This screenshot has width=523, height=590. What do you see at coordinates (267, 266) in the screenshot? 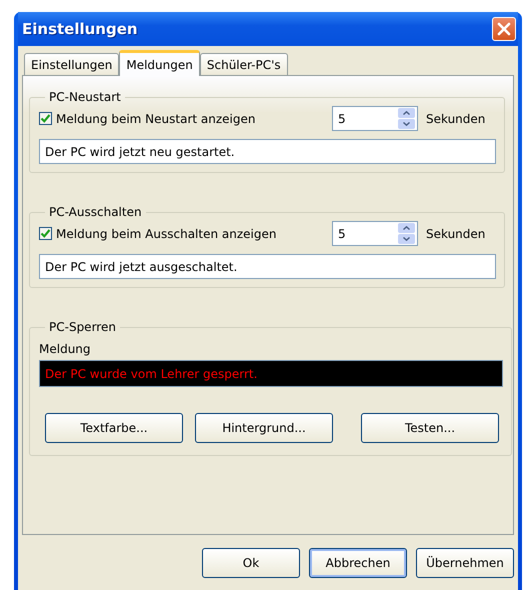
I see `message-field: Der PC wird jetzt ausgeschaltet.` at bounding box center [267, 266].